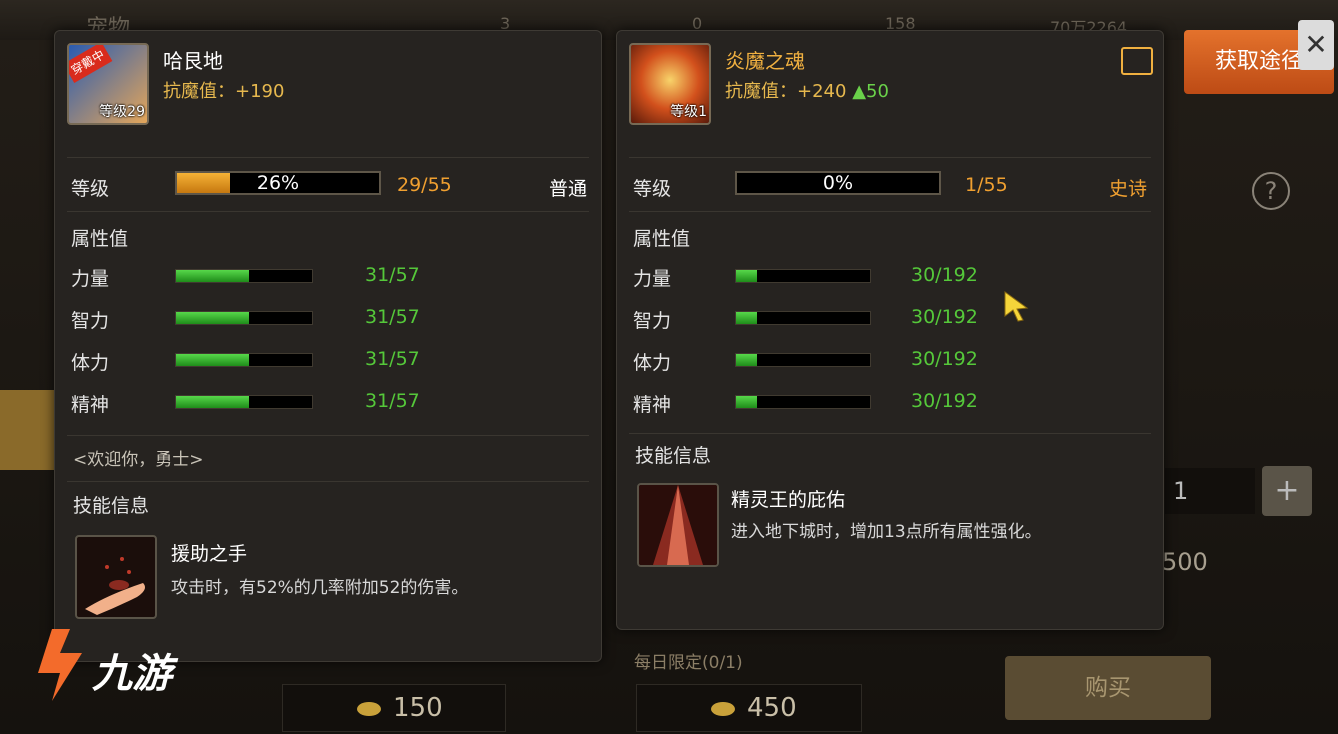  I want to click on level-progress-bar: 0%, so click(838, 183).